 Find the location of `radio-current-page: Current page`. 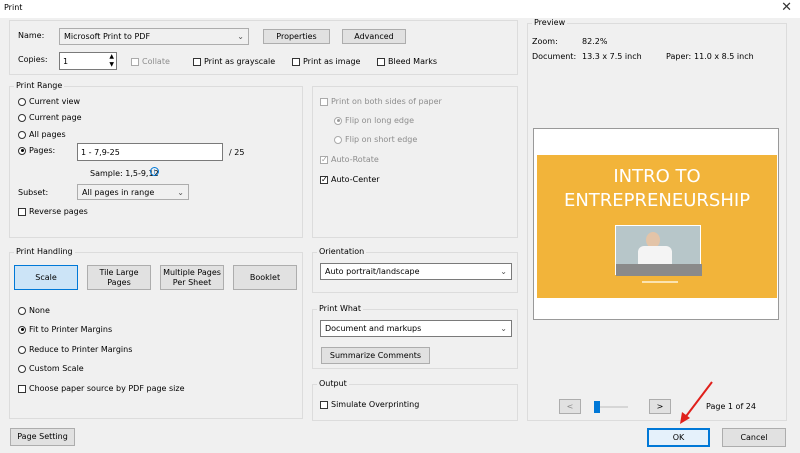

radio-current-page: Current page is located at coordinates (50, 117).